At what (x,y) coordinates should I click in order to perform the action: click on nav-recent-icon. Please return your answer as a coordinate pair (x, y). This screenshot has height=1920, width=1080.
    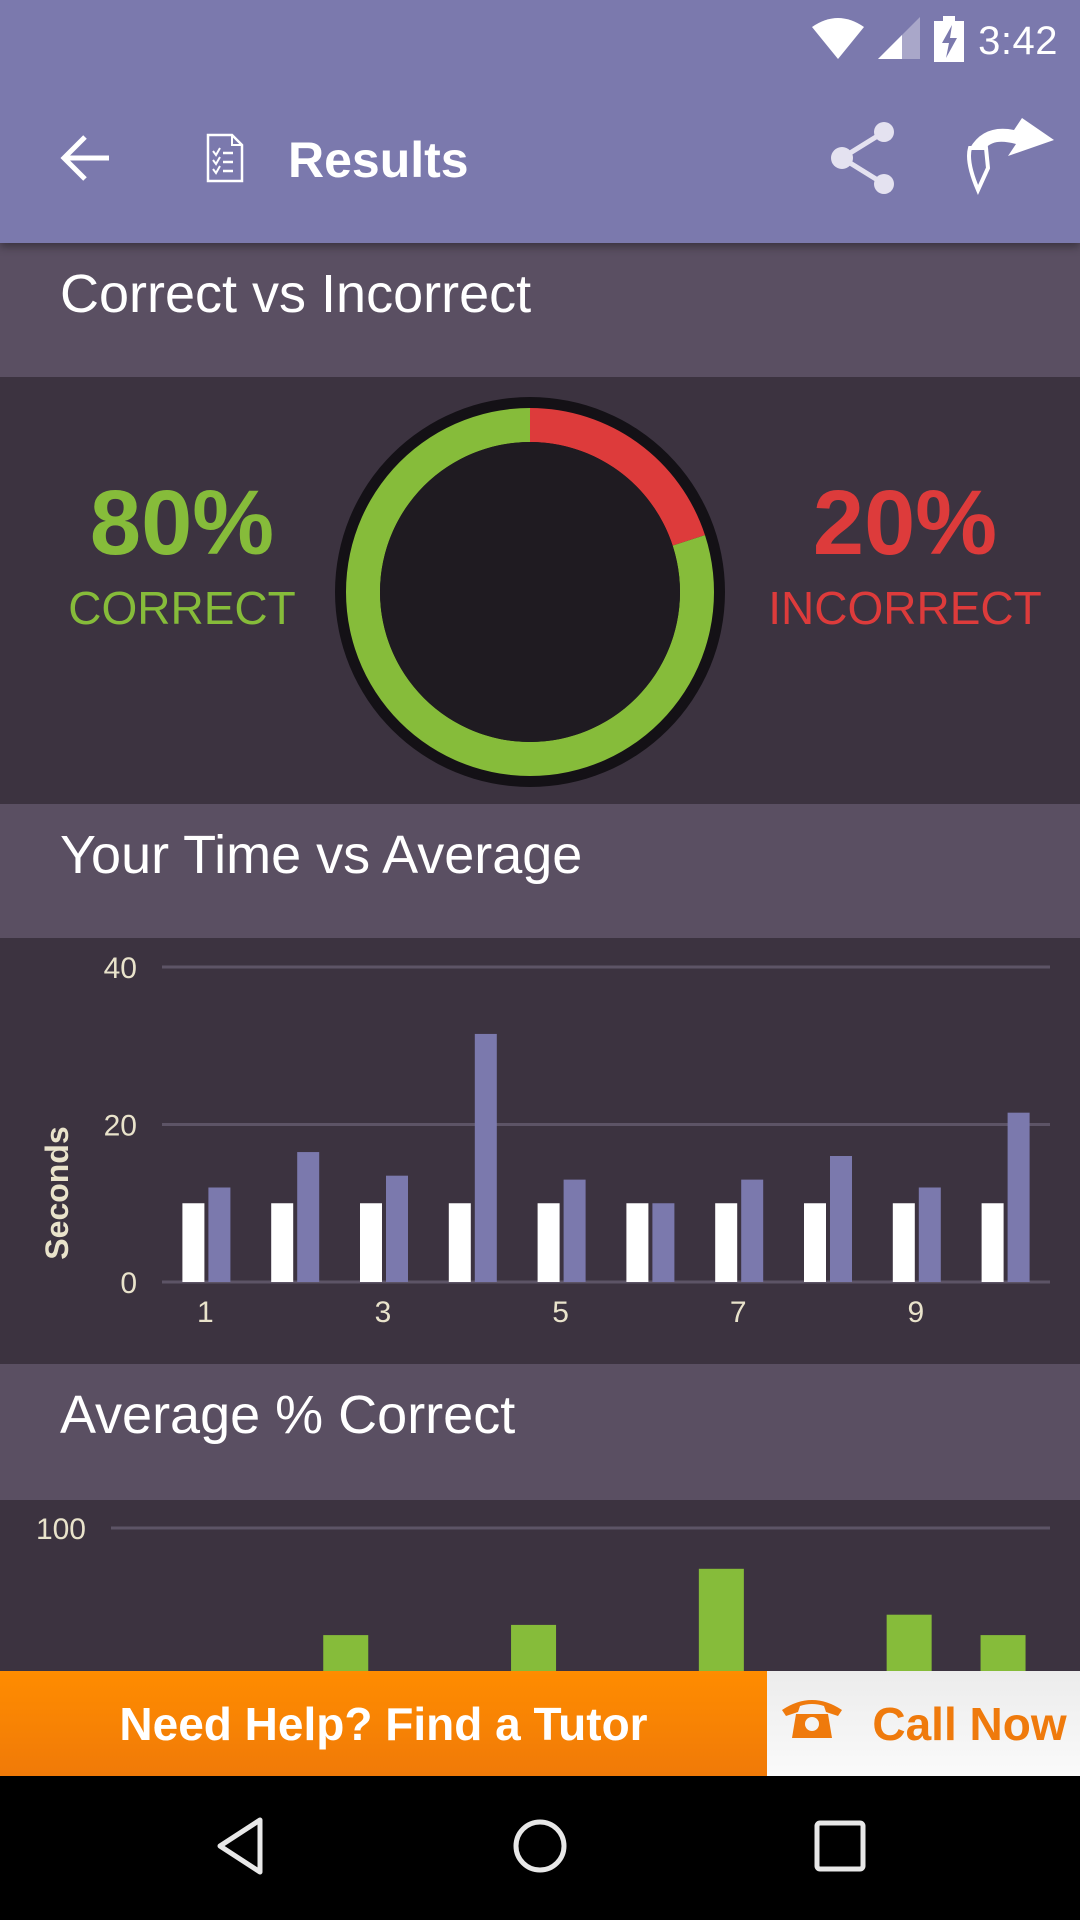
    Looking at the image, I should click on (840, 1848).